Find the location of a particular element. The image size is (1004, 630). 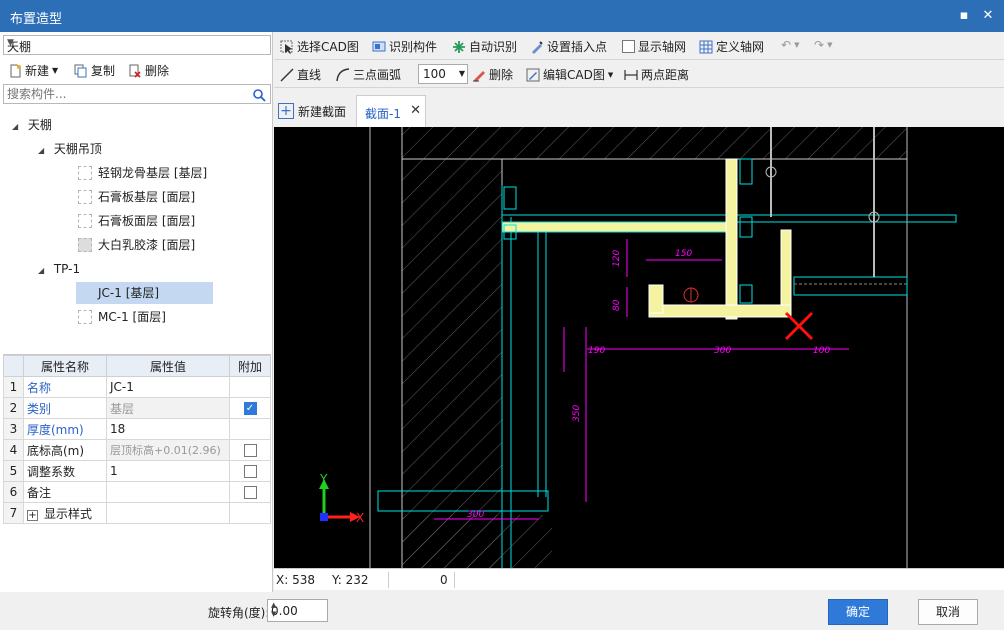

component-type-select: 天棚 ▼ is located at coordinates (137, 45).